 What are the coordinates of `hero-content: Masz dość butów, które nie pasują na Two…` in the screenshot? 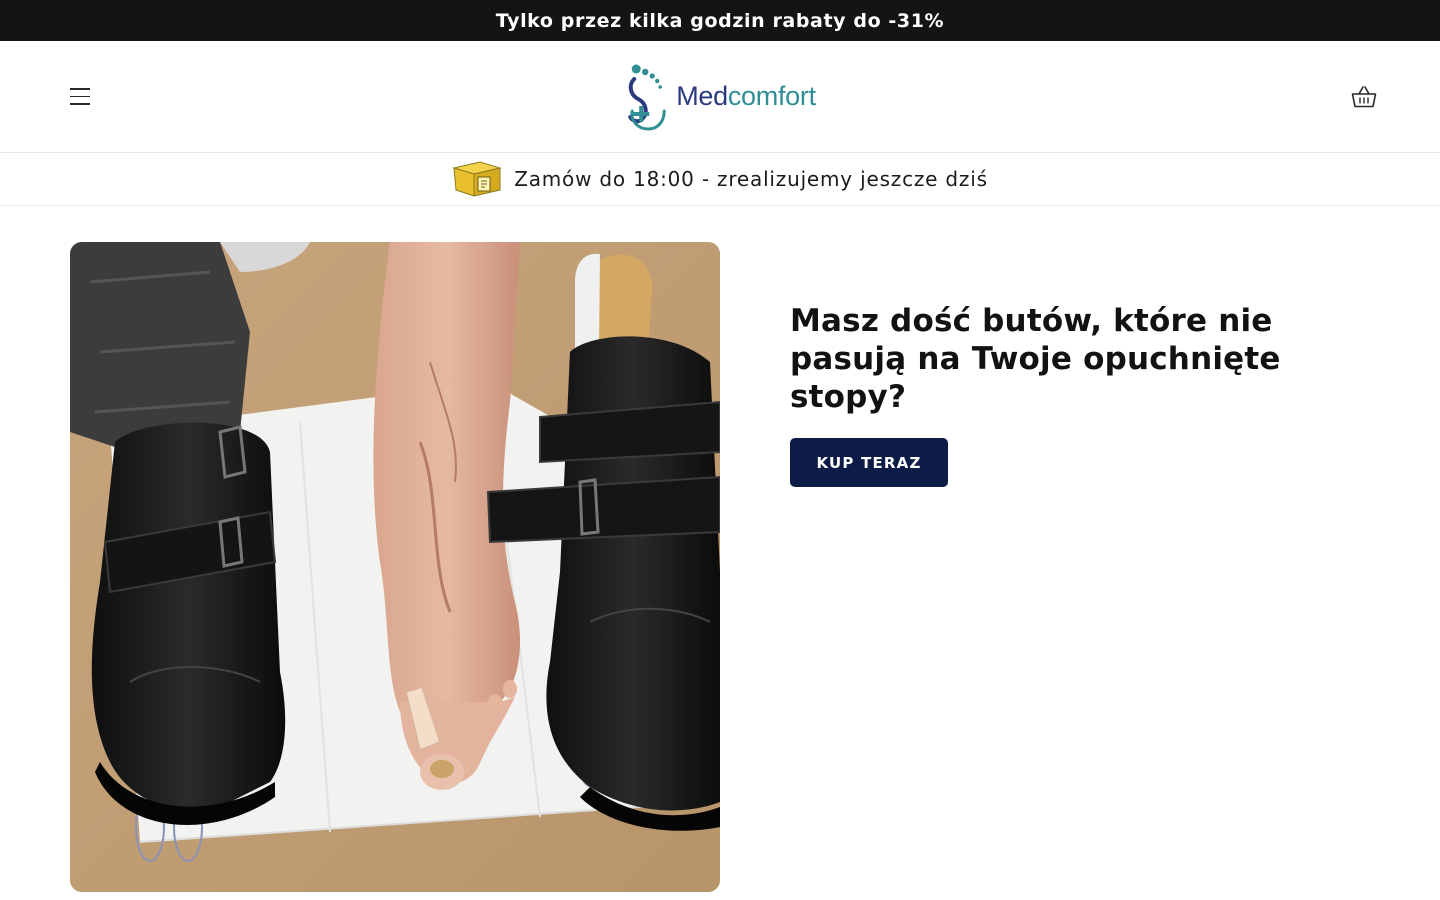 It's located at (1090, 394).